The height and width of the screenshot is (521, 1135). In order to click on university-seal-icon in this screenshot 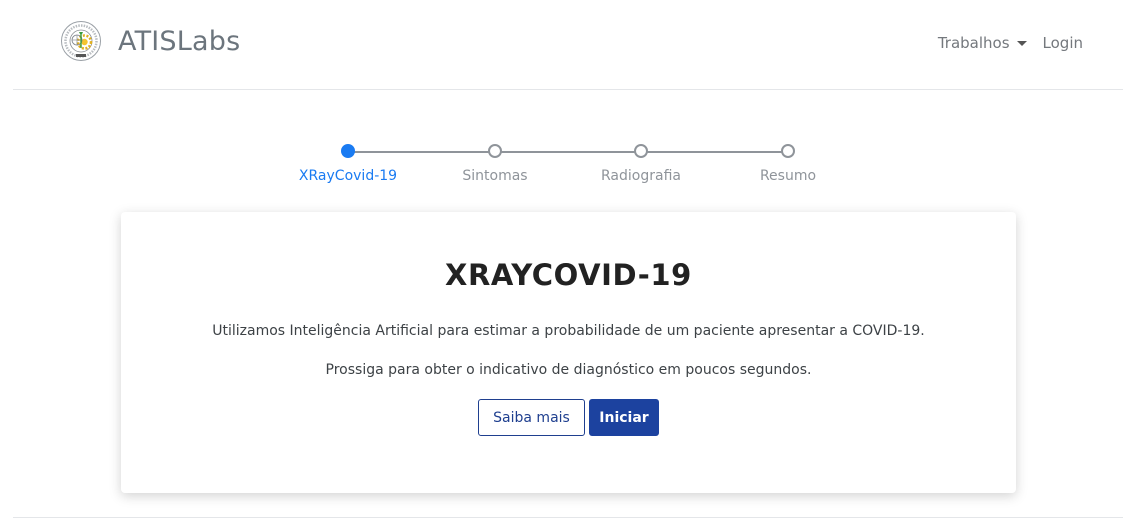, I will do `click(81, 41)`.